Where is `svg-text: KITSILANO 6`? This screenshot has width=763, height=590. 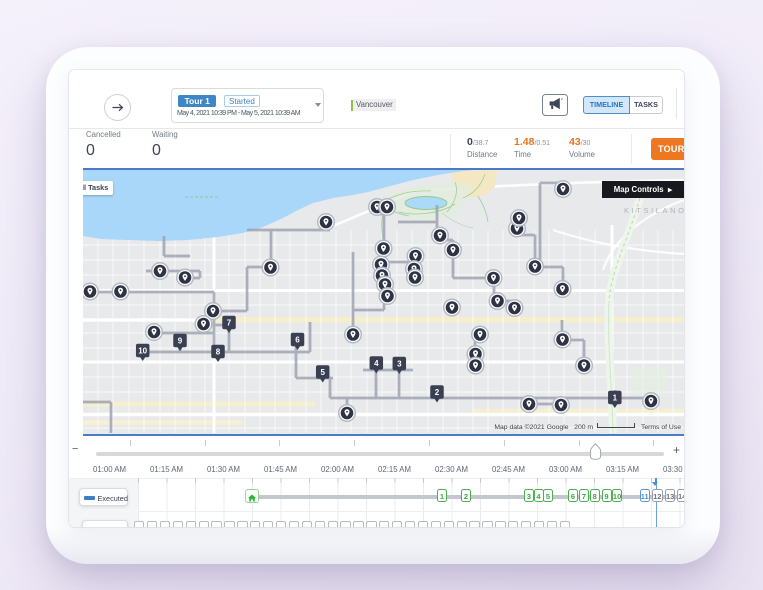
svg-text: KITSILANO 6 is located at coordinates (654, 210).